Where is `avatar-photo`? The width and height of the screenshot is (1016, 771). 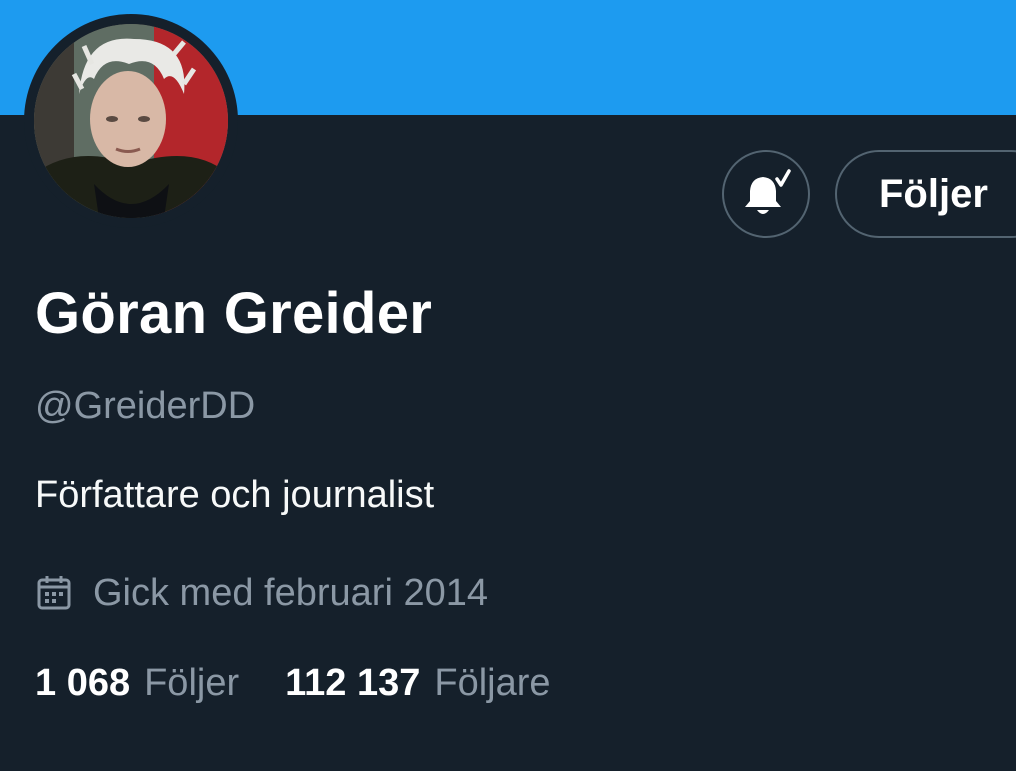 avatar-photo is located at coordinates (131, 121).